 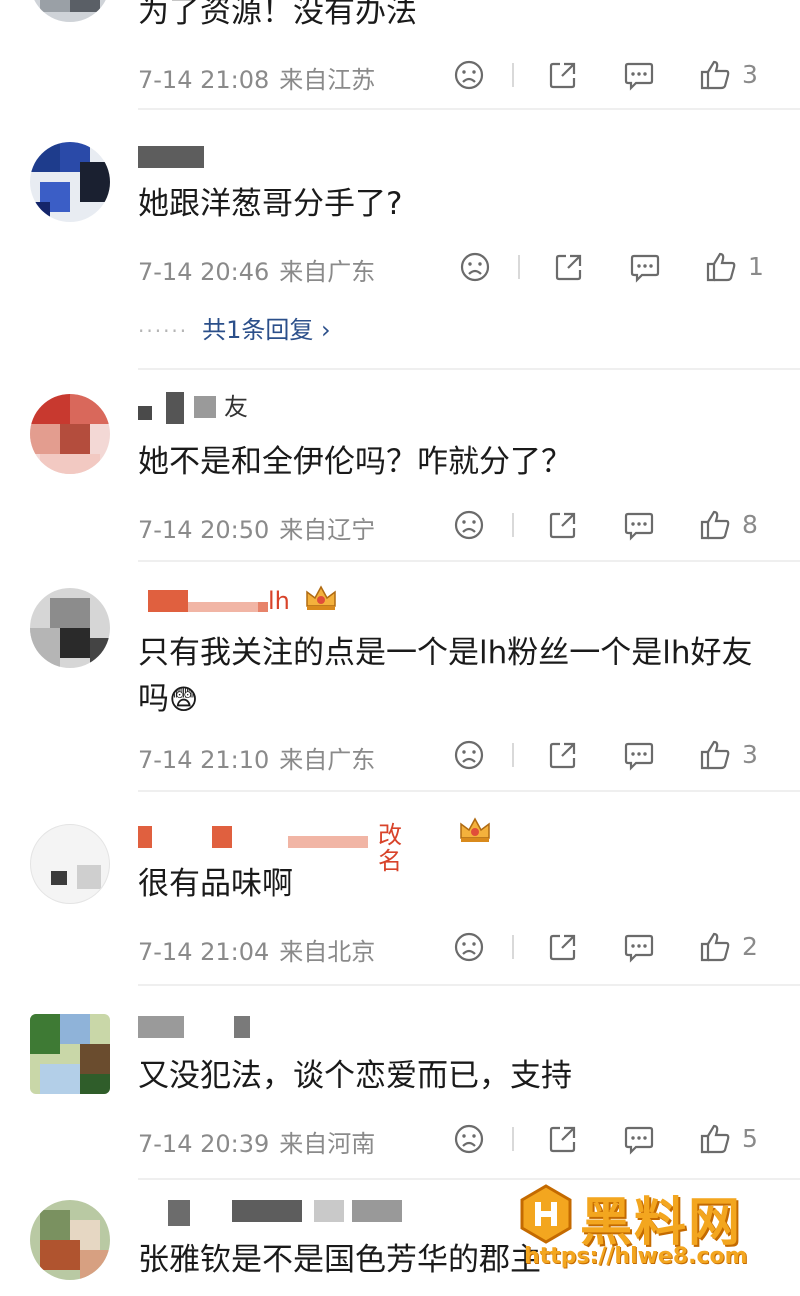 I want to click on like-count: 8, so click(x=750, y=524).